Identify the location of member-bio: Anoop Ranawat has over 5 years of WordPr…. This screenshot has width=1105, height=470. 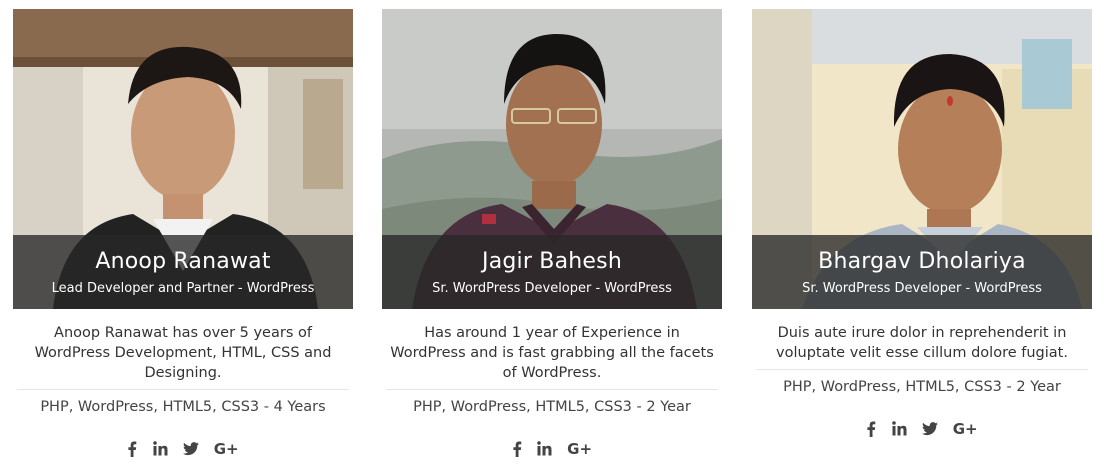
(183, 353).